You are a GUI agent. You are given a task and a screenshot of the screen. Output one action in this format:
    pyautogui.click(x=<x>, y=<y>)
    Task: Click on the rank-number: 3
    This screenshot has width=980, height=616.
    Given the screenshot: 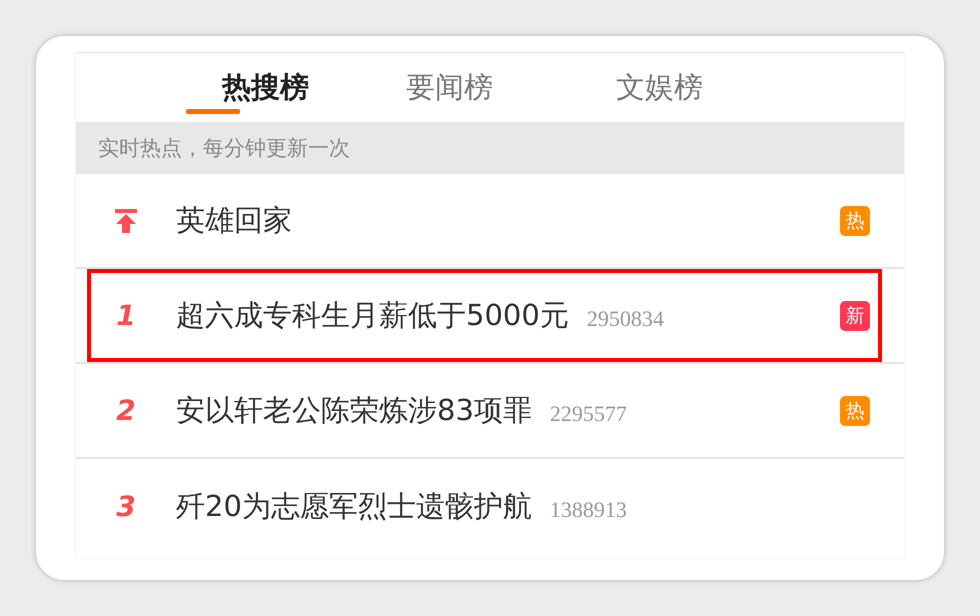 What is the action you would take?
    pyautogui.click(x=126, y=506)
    